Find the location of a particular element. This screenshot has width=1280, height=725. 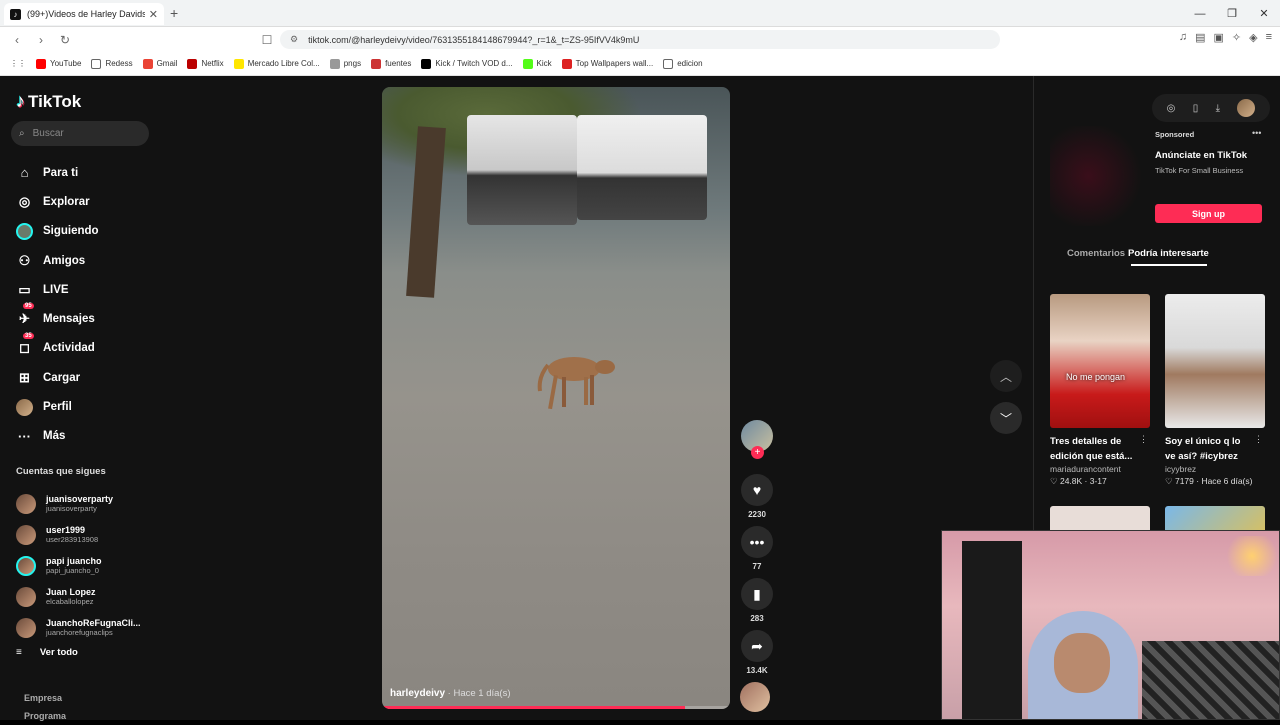

active-tab-underline is located at coordinates (1169, 265).